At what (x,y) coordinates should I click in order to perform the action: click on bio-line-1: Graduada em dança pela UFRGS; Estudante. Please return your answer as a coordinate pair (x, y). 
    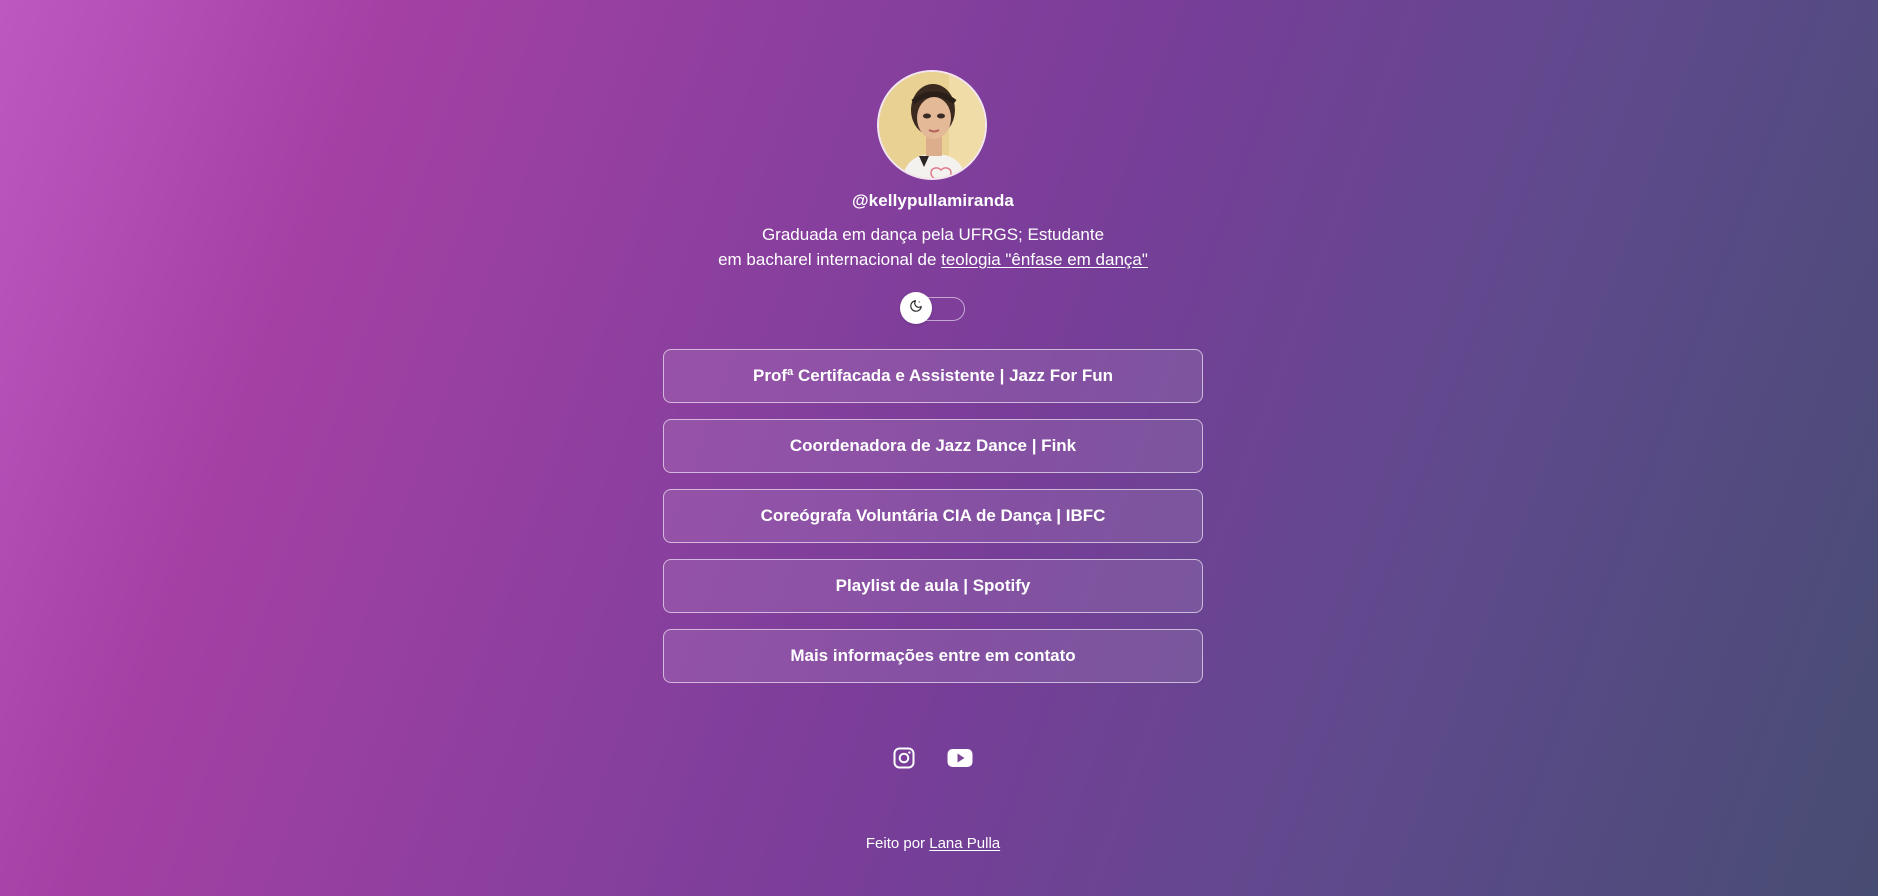
    Looking at the image, I should click on (933, 234).